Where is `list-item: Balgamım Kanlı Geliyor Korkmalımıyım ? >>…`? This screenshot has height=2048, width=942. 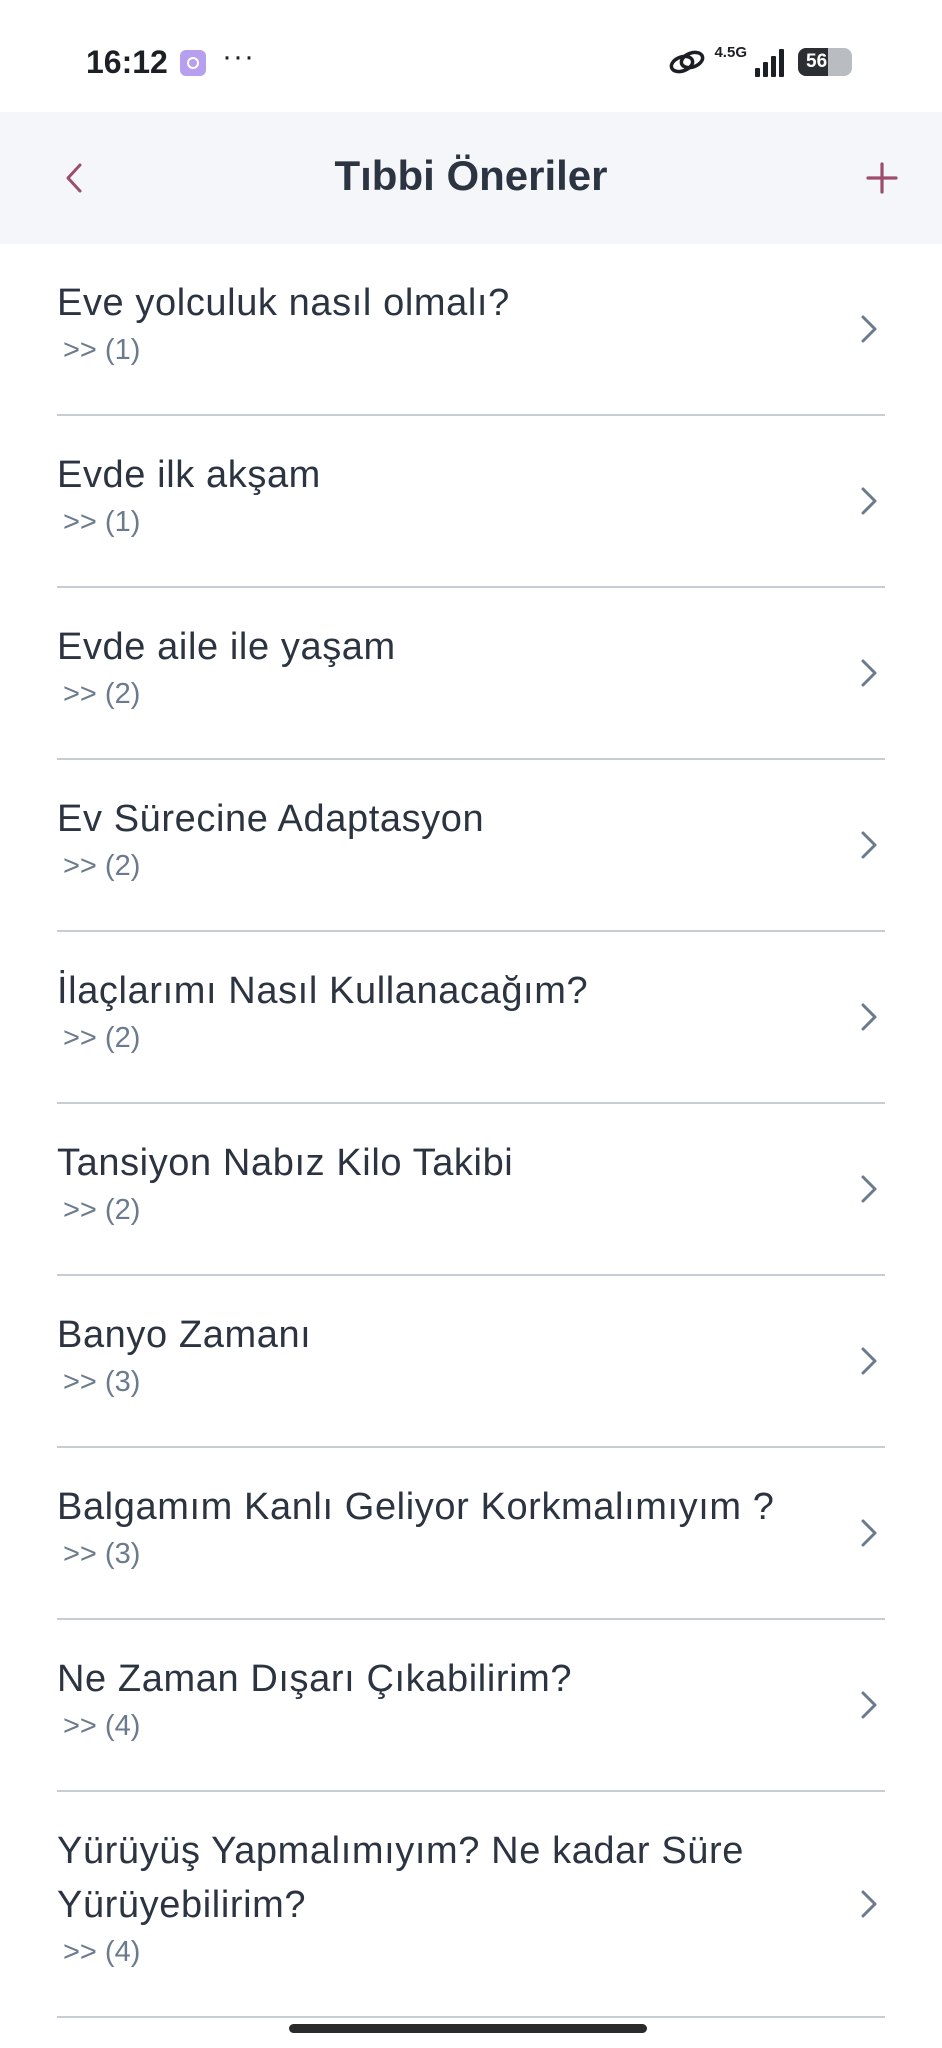 list-item: Balgamım Kanlı Geliyor Korkmalımıyım ? >>… is located at coordinates (471, 1534).